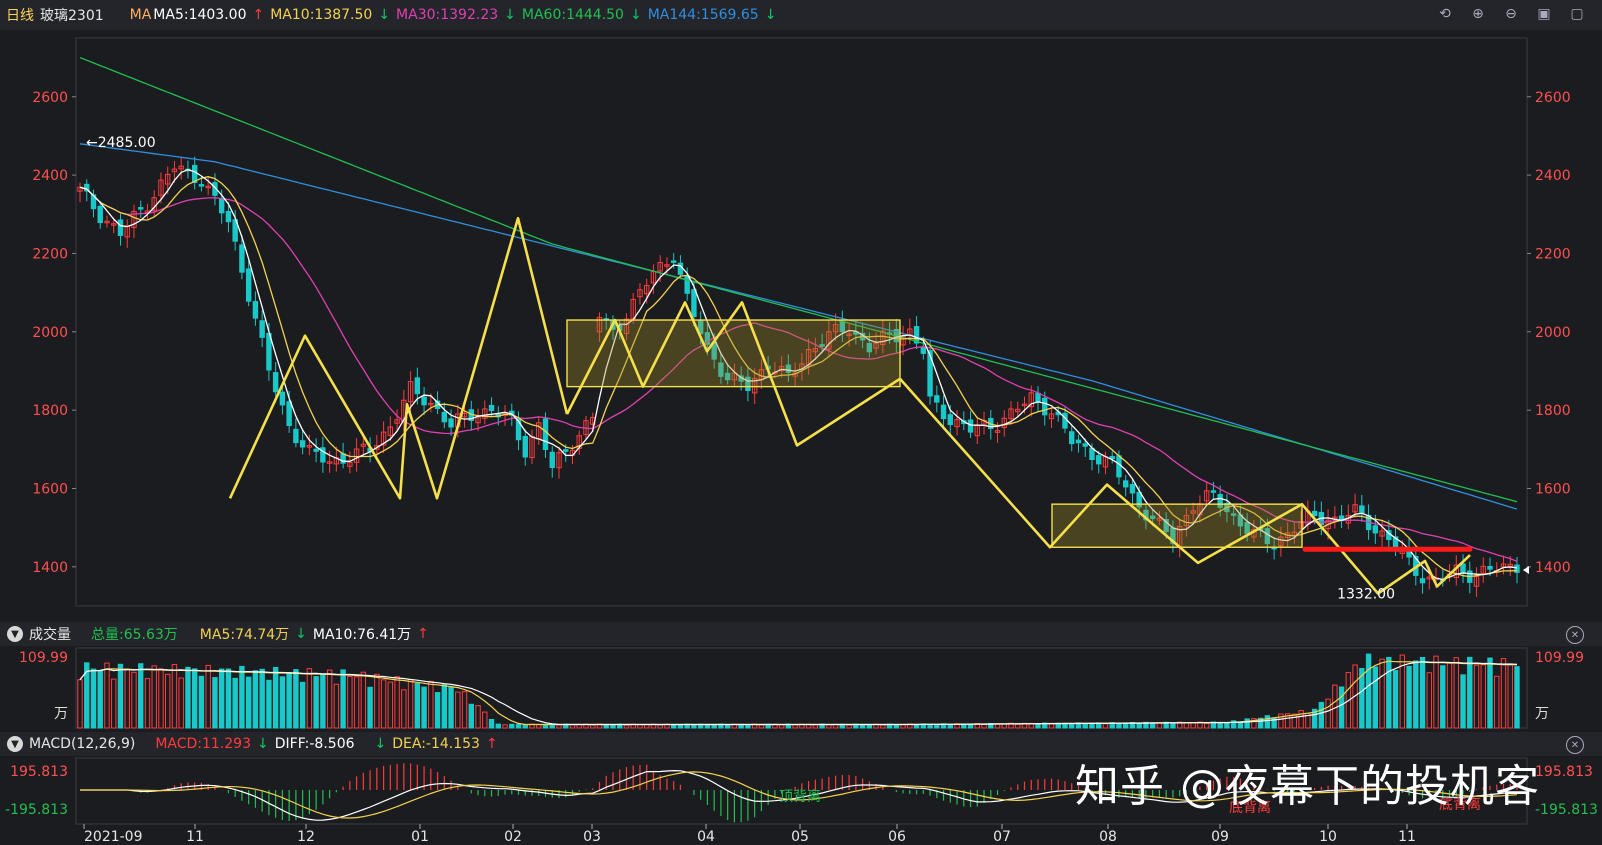  I want to click on macd-top-left: 195.813, so click(39, 772).